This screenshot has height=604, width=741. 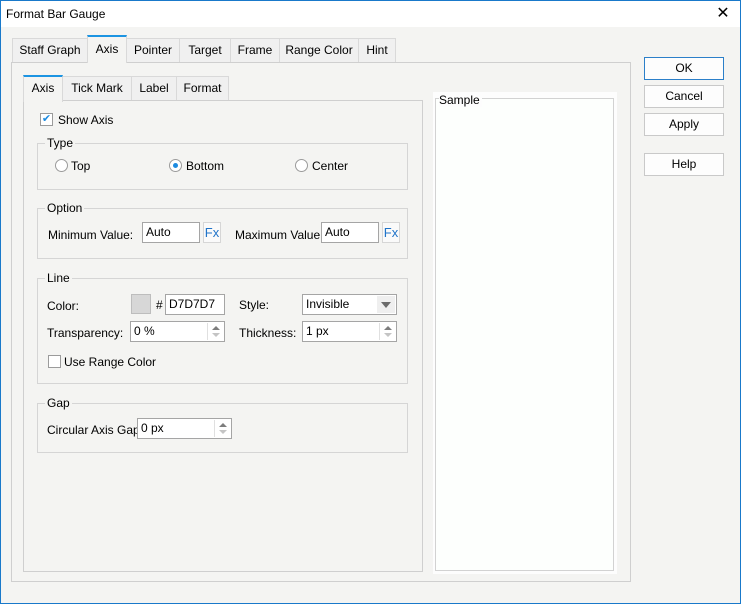 What do you see at coordinates (85, 333) in the screenshot?
I see `transparency-label: Transparency:` at bounding box center [85, 333].